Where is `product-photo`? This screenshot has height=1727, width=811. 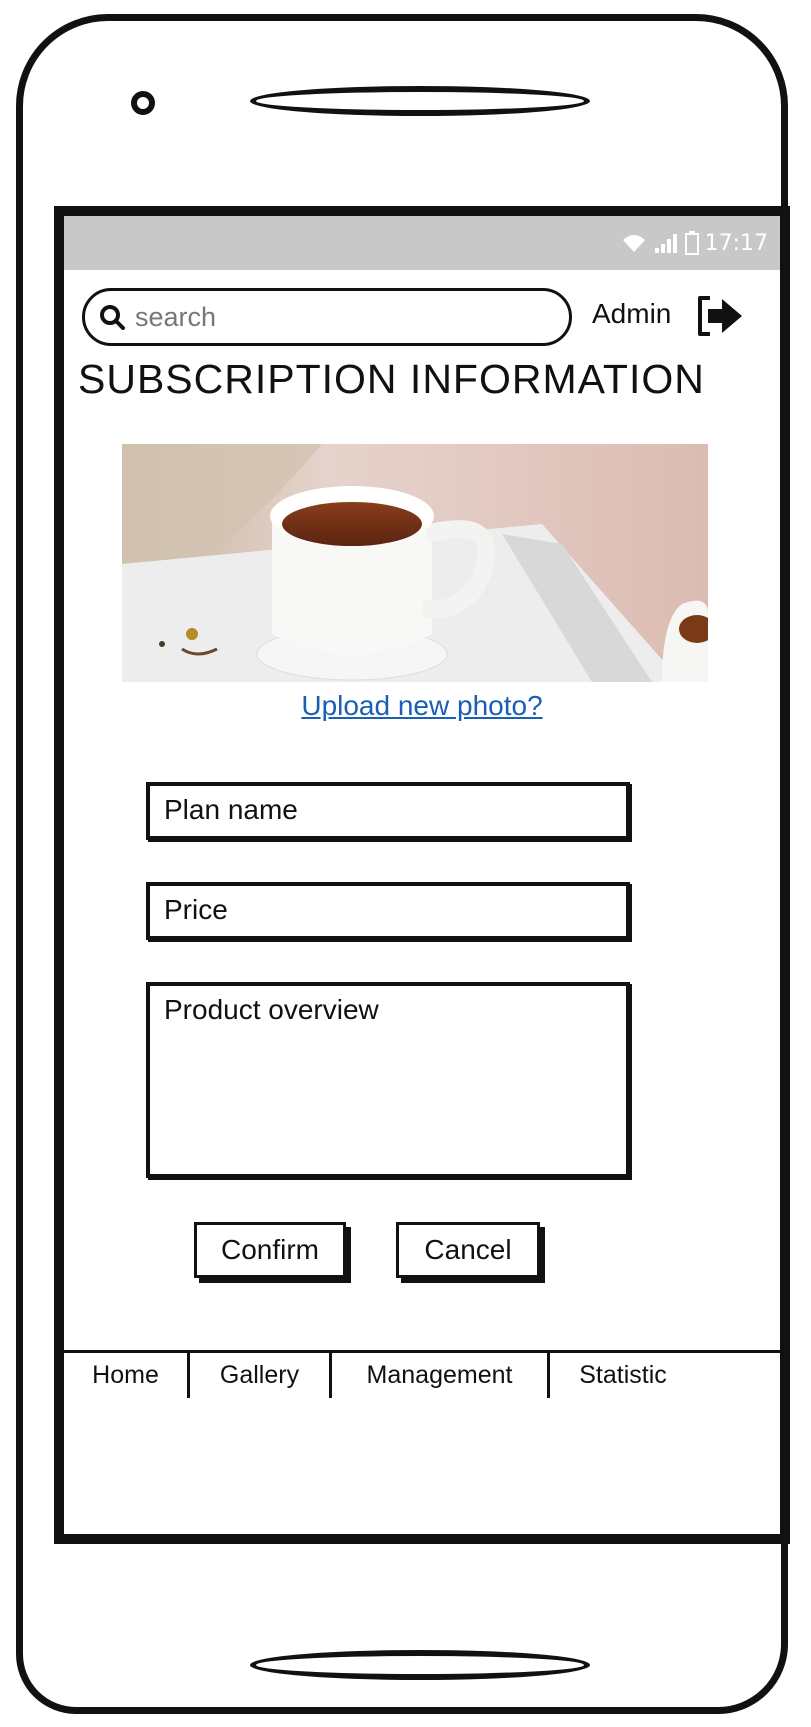 product-photo is located at coordinates (415, 563).